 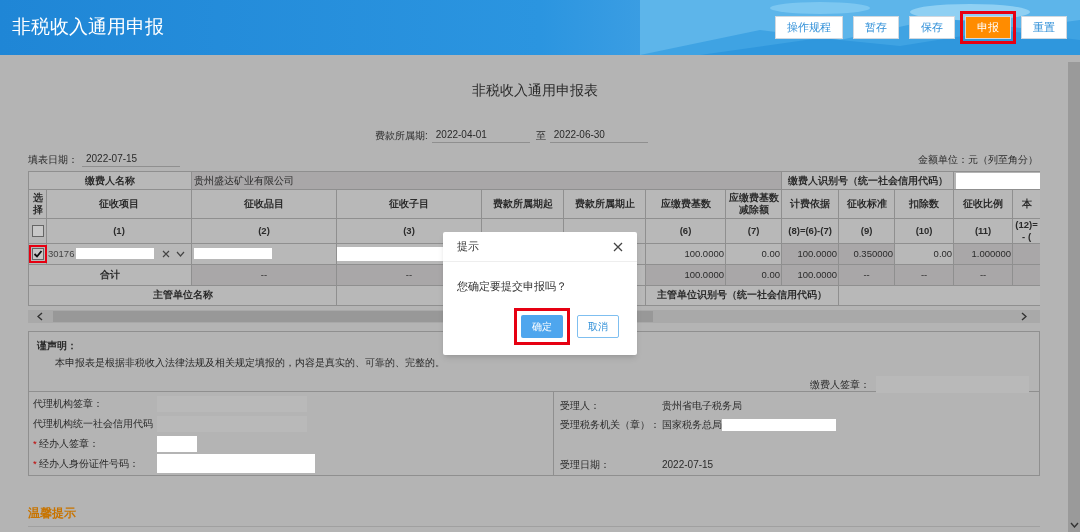 I want to click on range-separator: 至, so click(x=540, y=136).